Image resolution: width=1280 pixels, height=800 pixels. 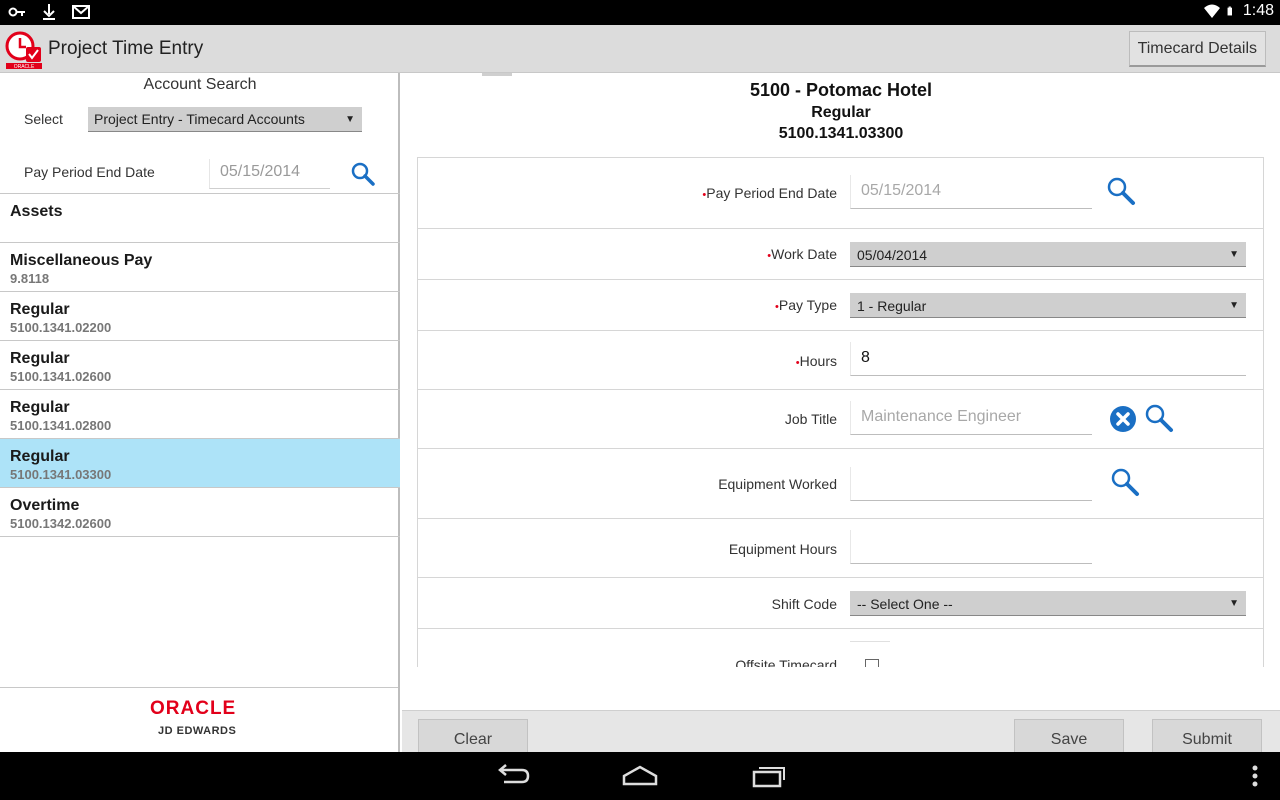 I want to click on account-number: 5100.1342.02600, so click(x=61, y=523).